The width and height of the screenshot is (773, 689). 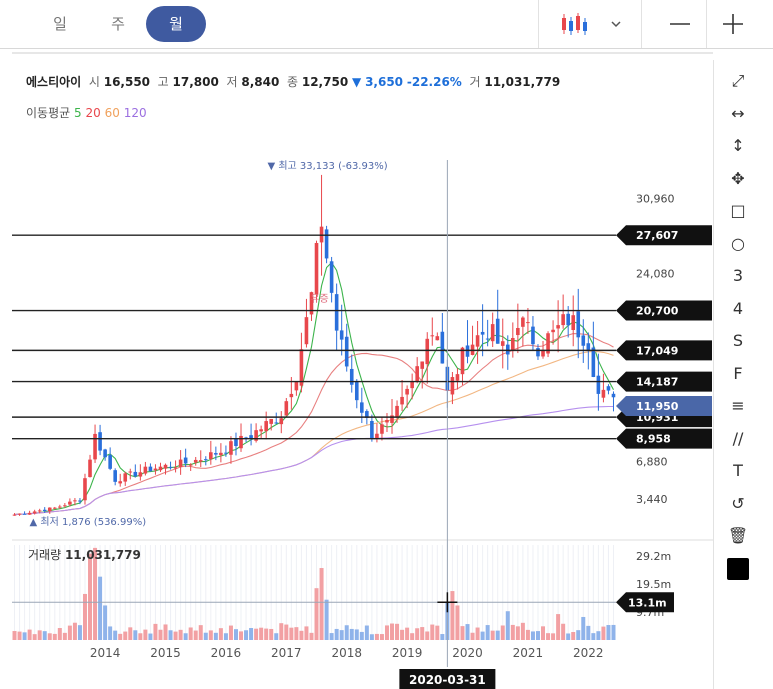 What do you see at coordinates (738, 471) in the screenshot?
I see `text-tool: T` at bounding box center [738, 471].